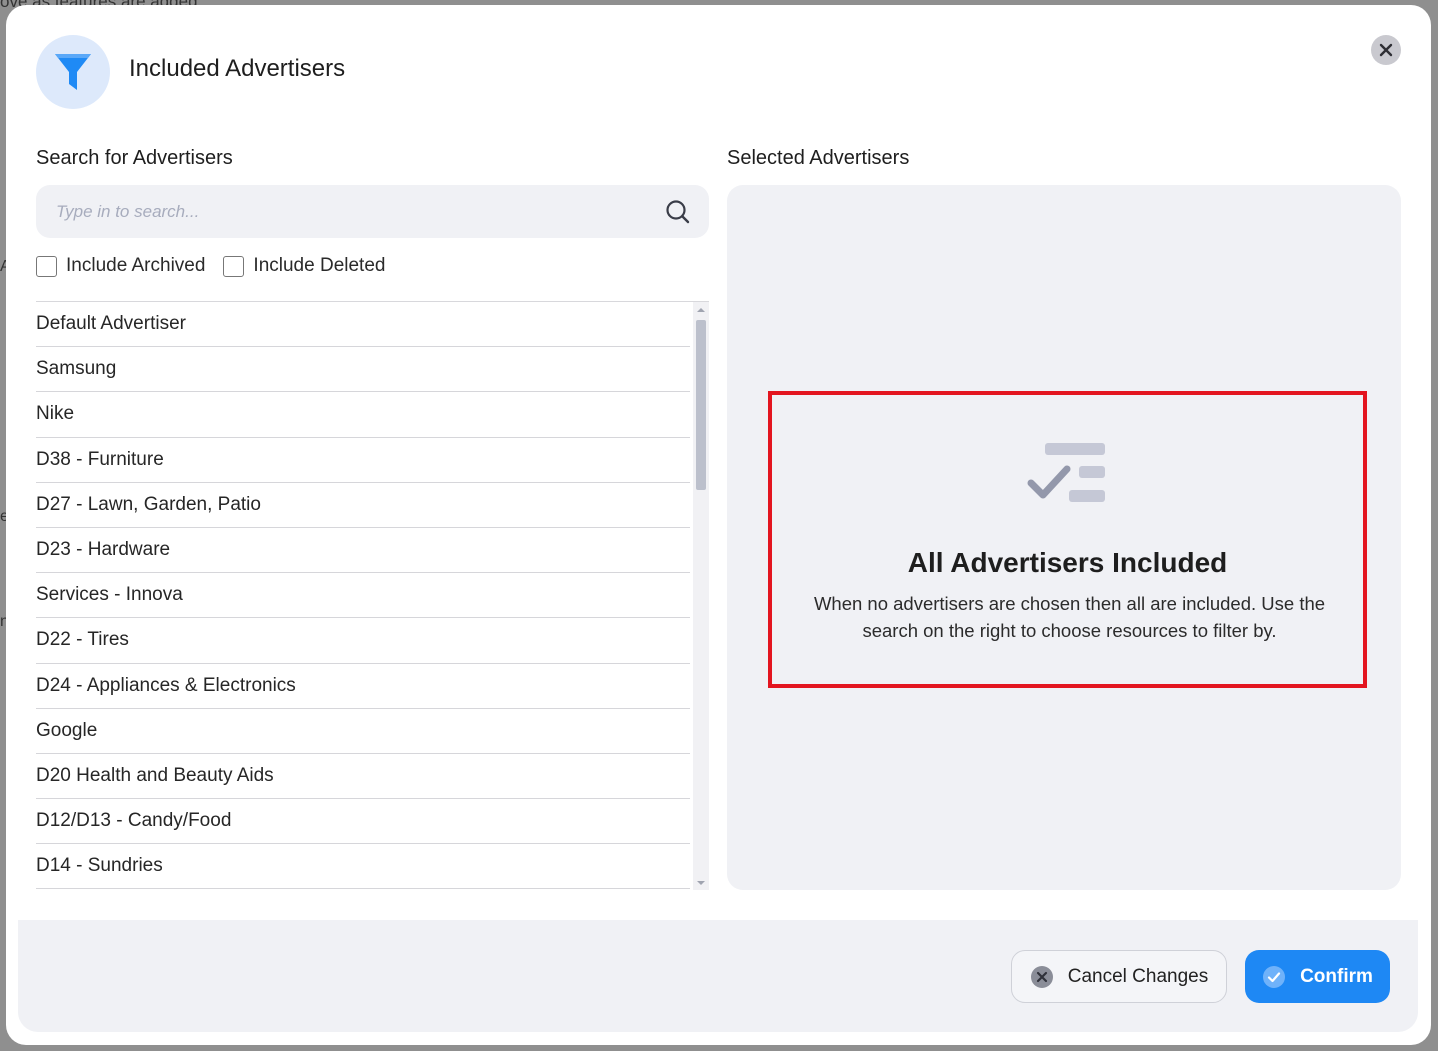 This screenshot has height=1051, width=1438. What do you see at coordinates (363, 325) in the screenshot?
I see `list-item: Default Advertiser` at bounding box center [363, 325].